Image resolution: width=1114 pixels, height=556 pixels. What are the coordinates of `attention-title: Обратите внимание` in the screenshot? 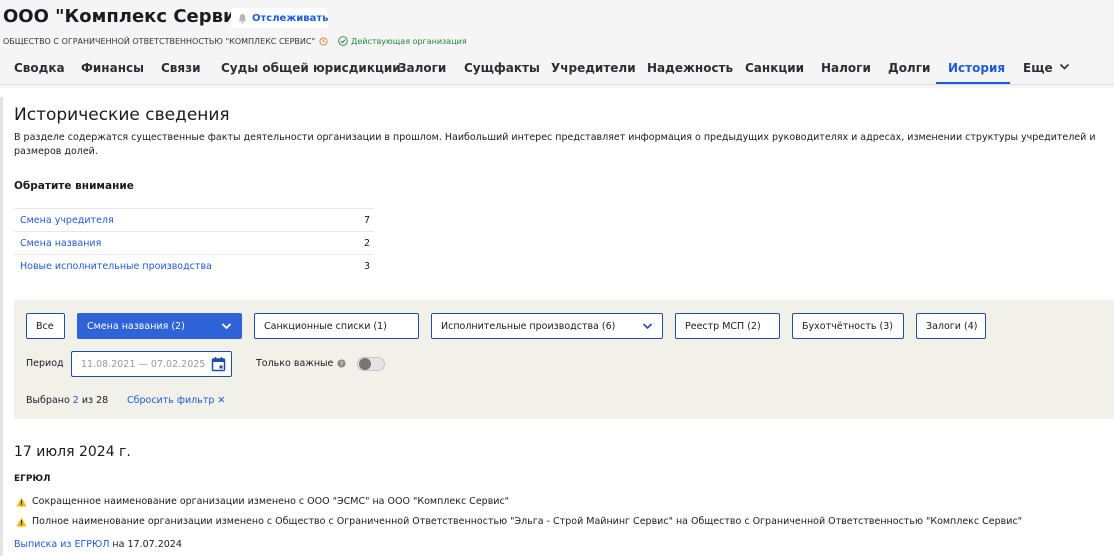 It's located at (74, 186).